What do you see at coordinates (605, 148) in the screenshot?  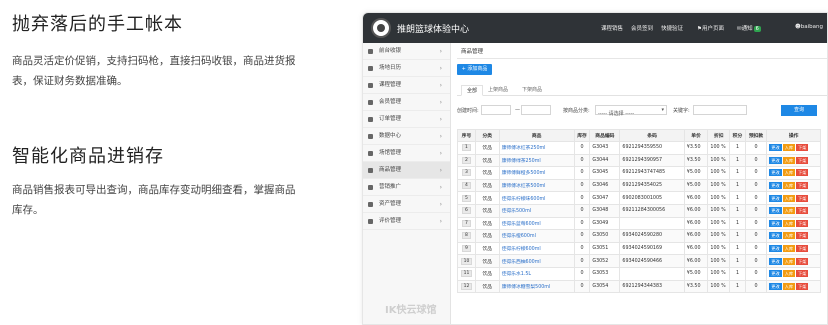 I see `table-cell: G3043` at bounding box center [605, 148].